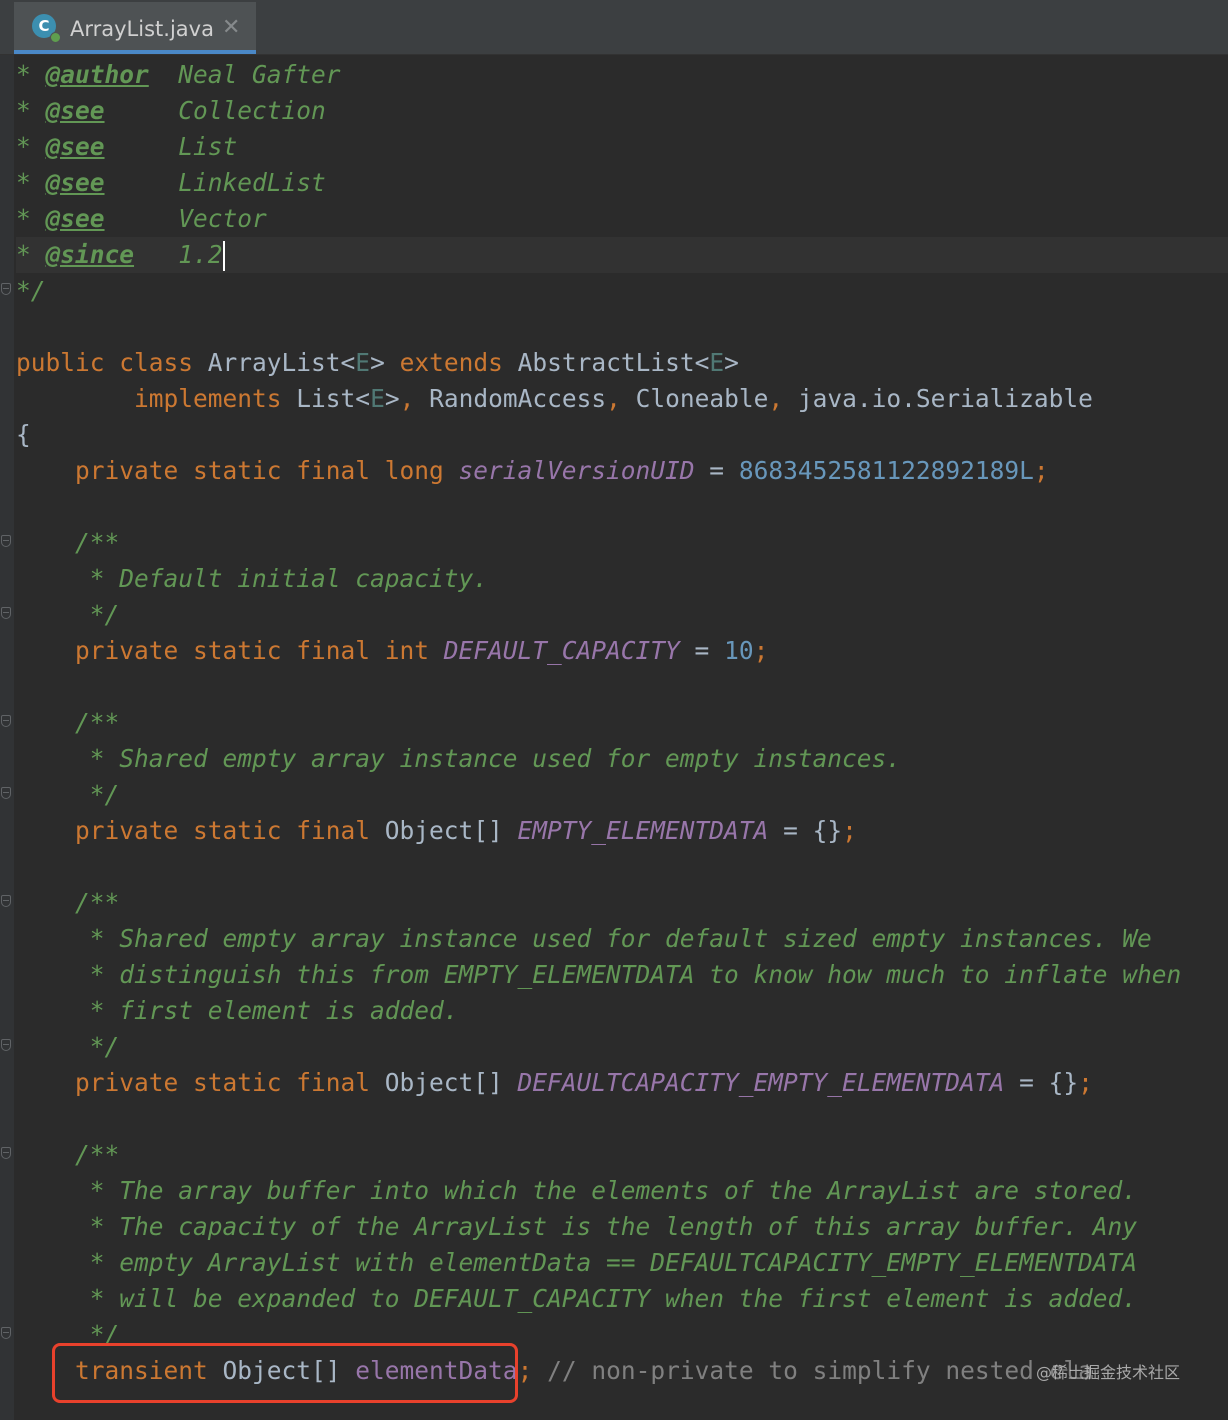  What do you see at coordinates (231, 28) in the screenshot?
I see `close-icon: ✕` at bounding box center [231, 28].